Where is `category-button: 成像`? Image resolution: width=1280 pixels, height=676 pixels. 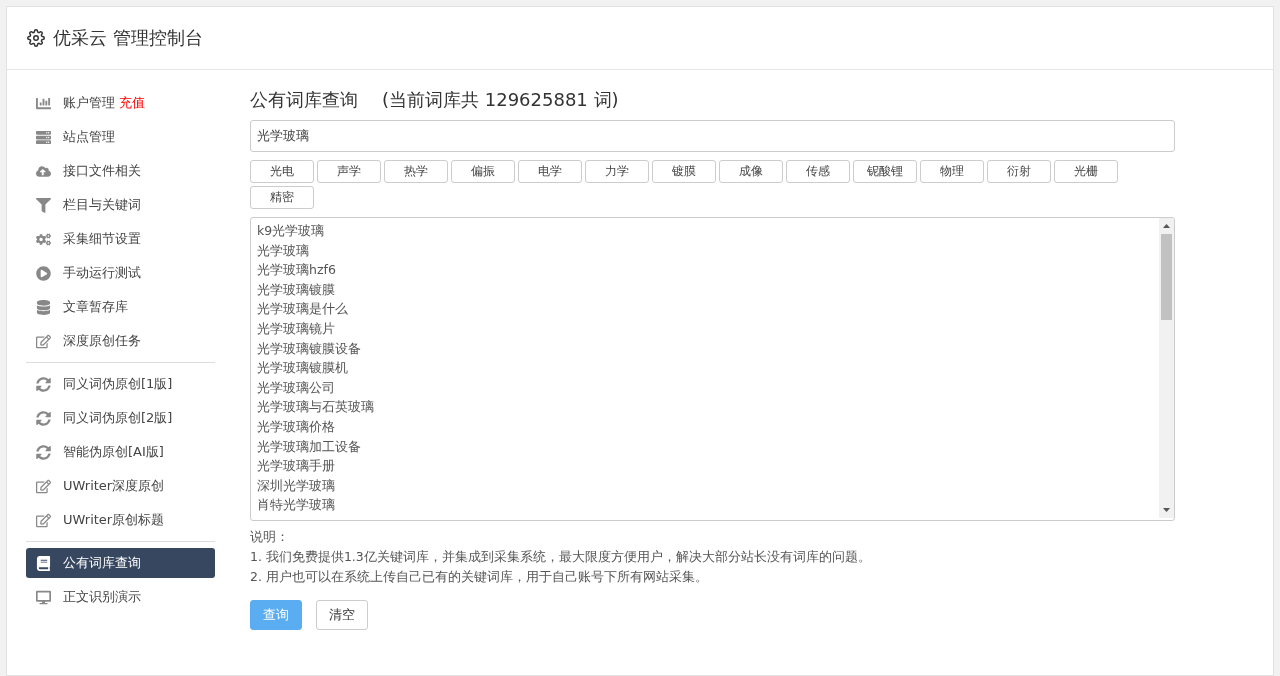 category-button: 成像 is located at coordinates (751, 171).